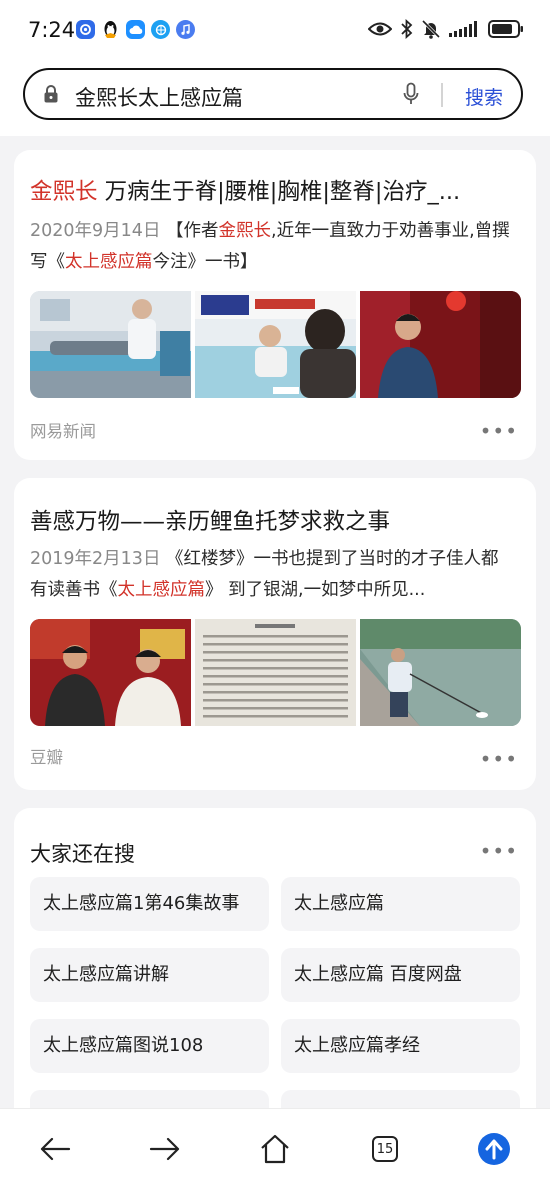 This screenshot has width=550, height=1189. Describe the element at coordinates (159, 97) in the screenshot. I see `search-input: 金熙长太上感应篇` at that location.